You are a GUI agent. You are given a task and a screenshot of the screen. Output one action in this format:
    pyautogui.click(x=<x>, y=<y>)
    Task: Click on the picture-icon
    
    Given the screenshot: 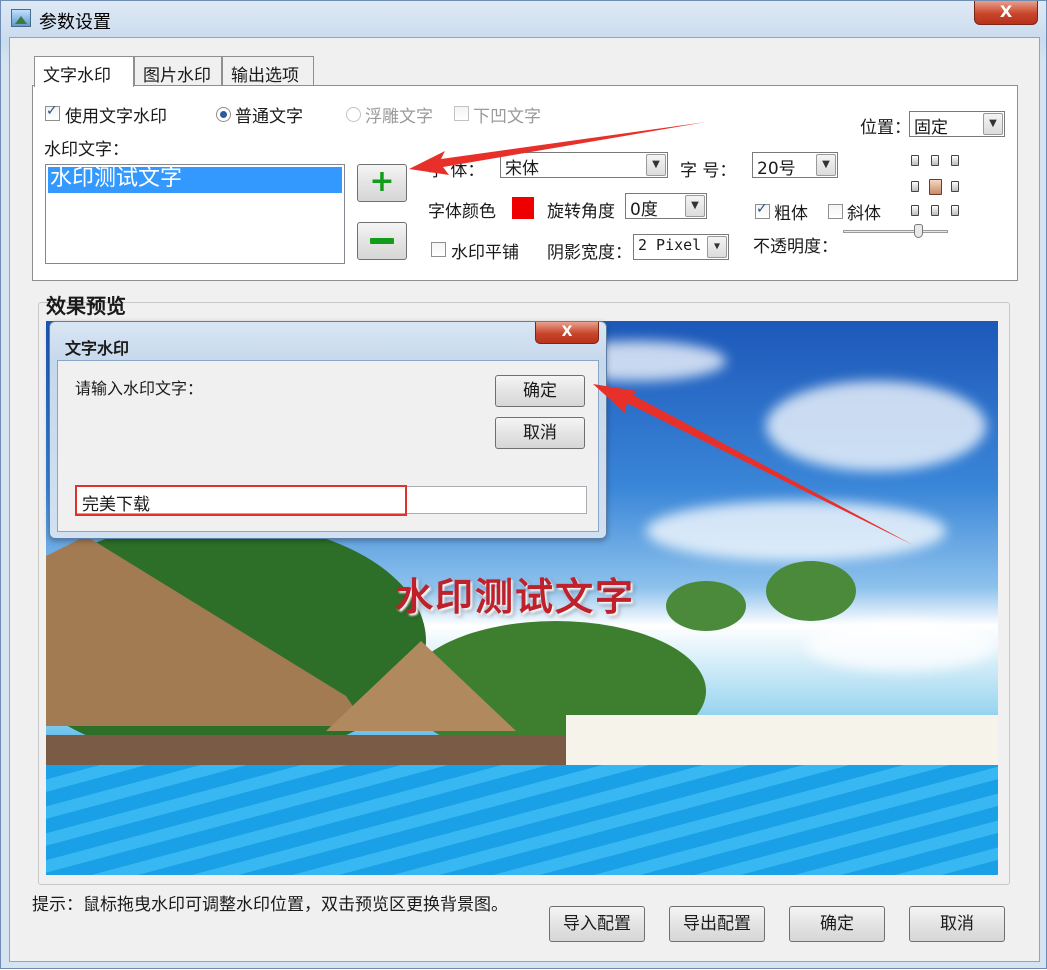 What is the action you would take?
    pyautogui.click(x=21, y=18)
    